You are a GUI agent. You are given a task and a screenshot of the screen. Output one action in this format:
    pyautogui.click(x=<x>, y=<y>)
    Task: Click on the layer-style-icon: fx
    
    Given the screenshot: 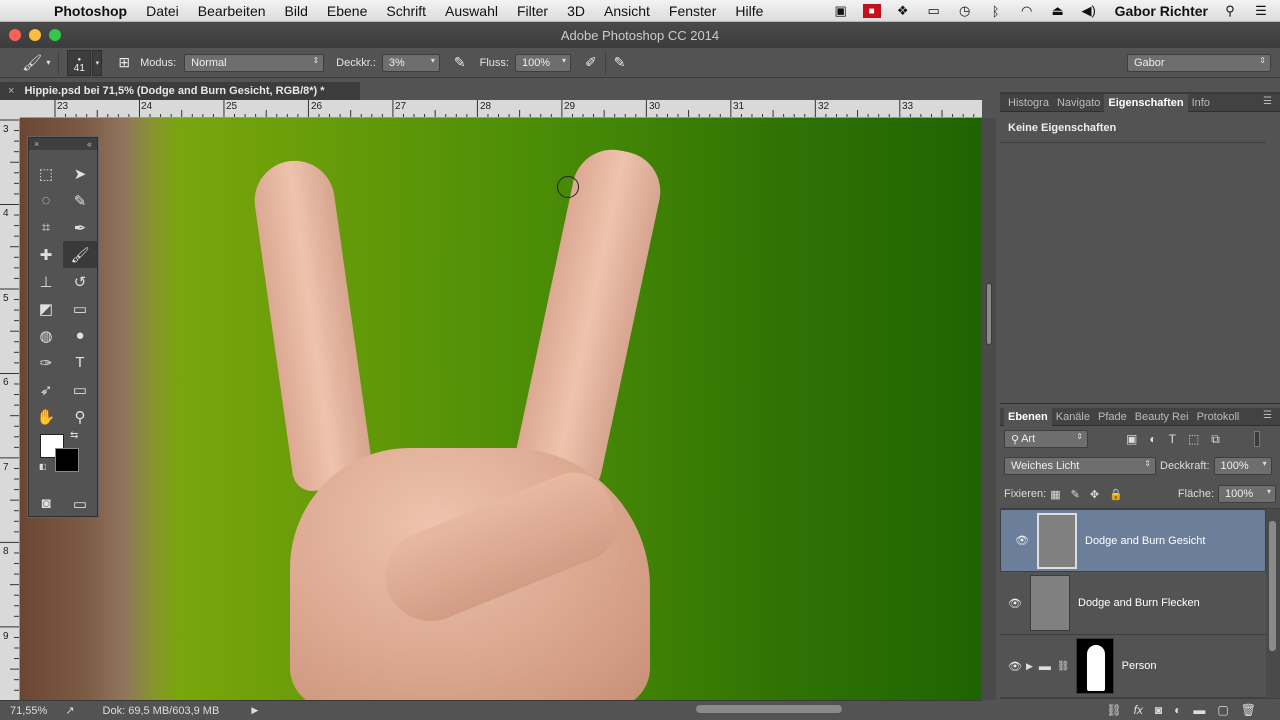 What is the action you would take?
    pyautogui.click(x=1138, y=710)
    